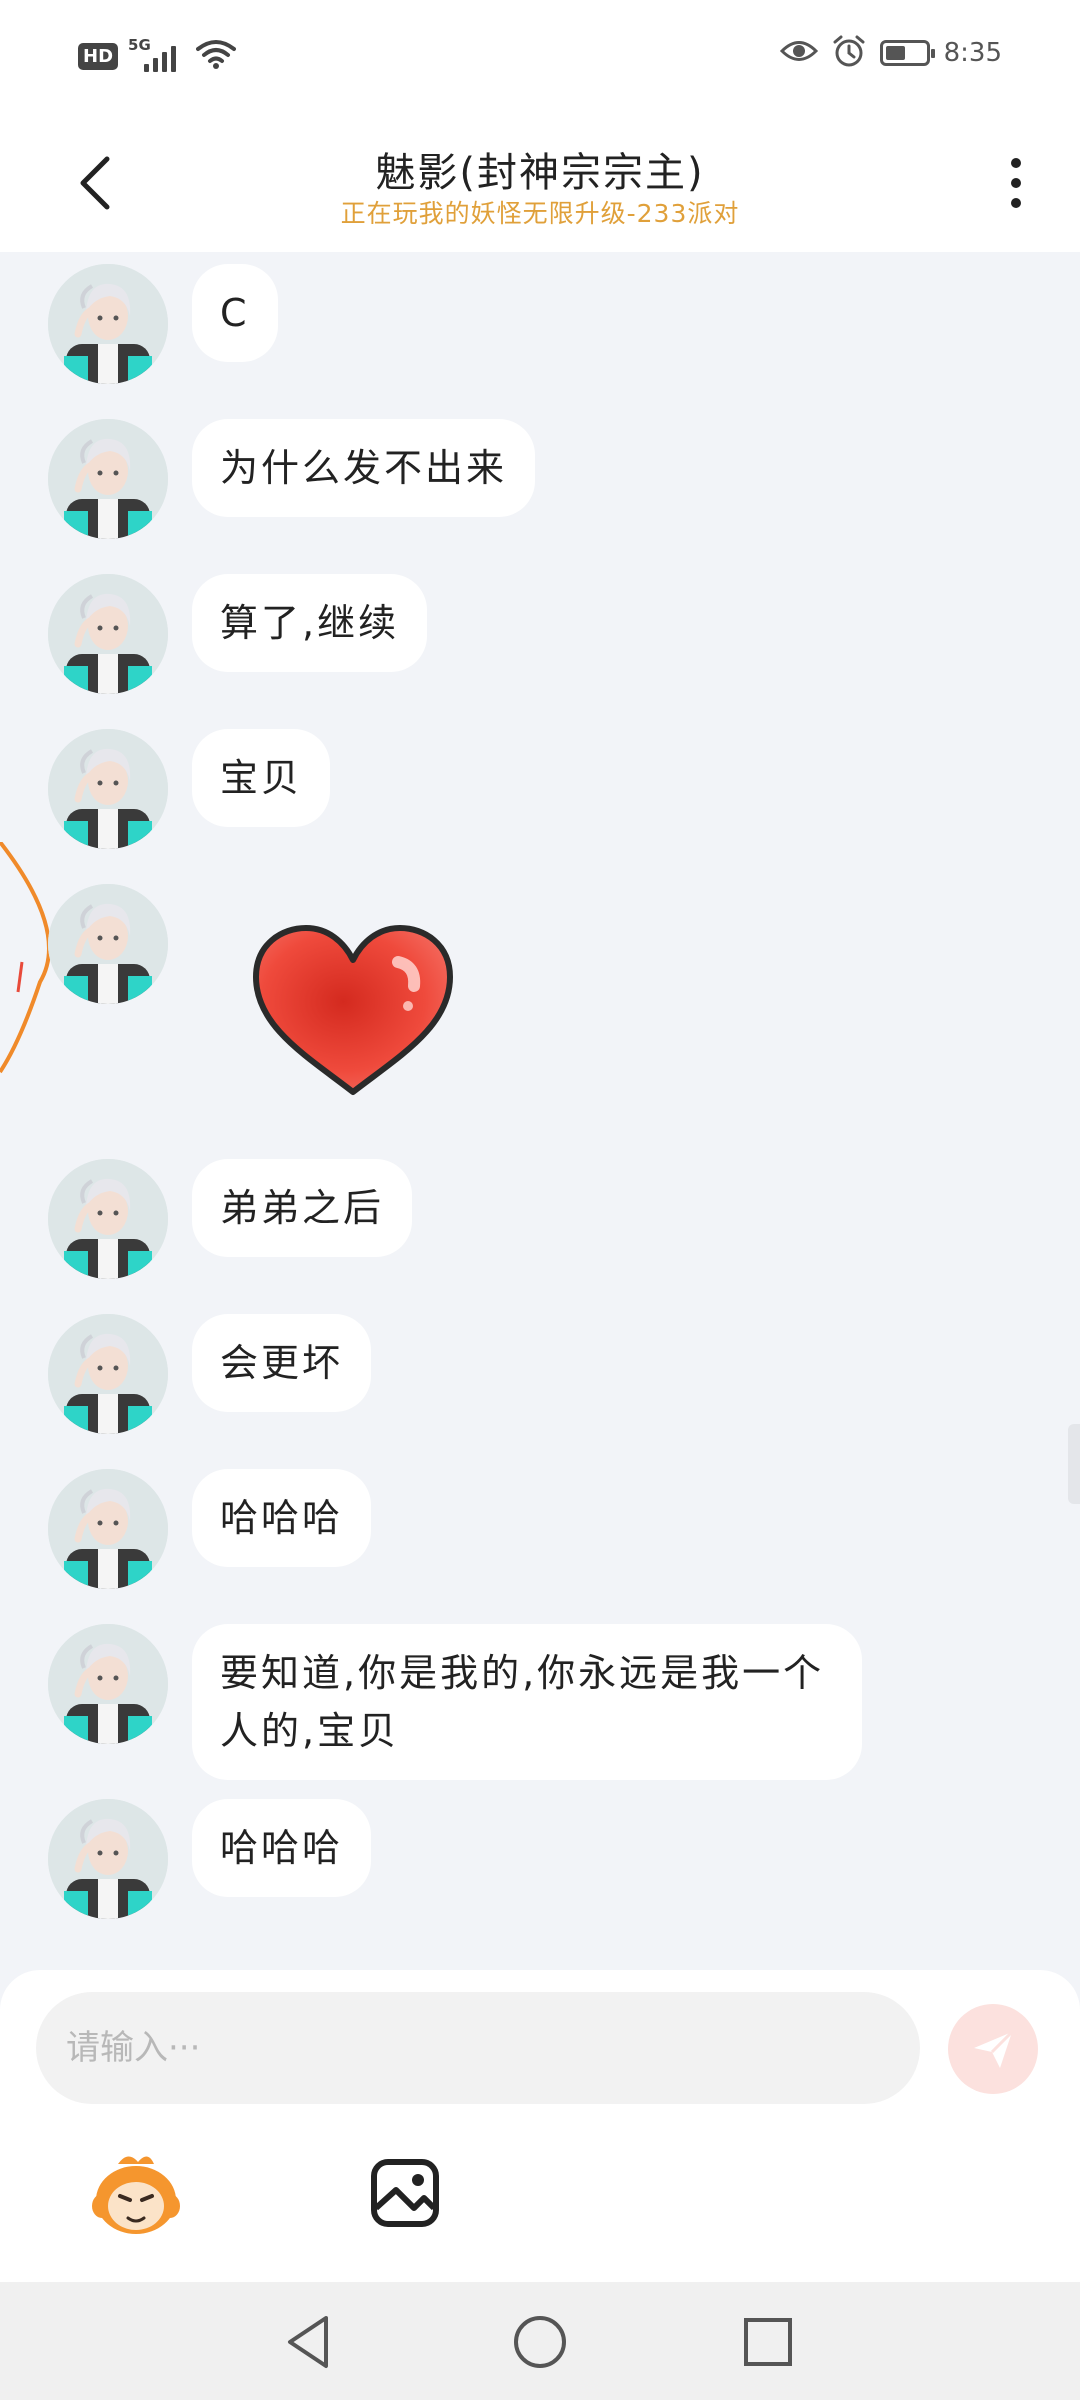 The image size is (1080, 2400). I want to click on send-icon, so click(994, 2049).